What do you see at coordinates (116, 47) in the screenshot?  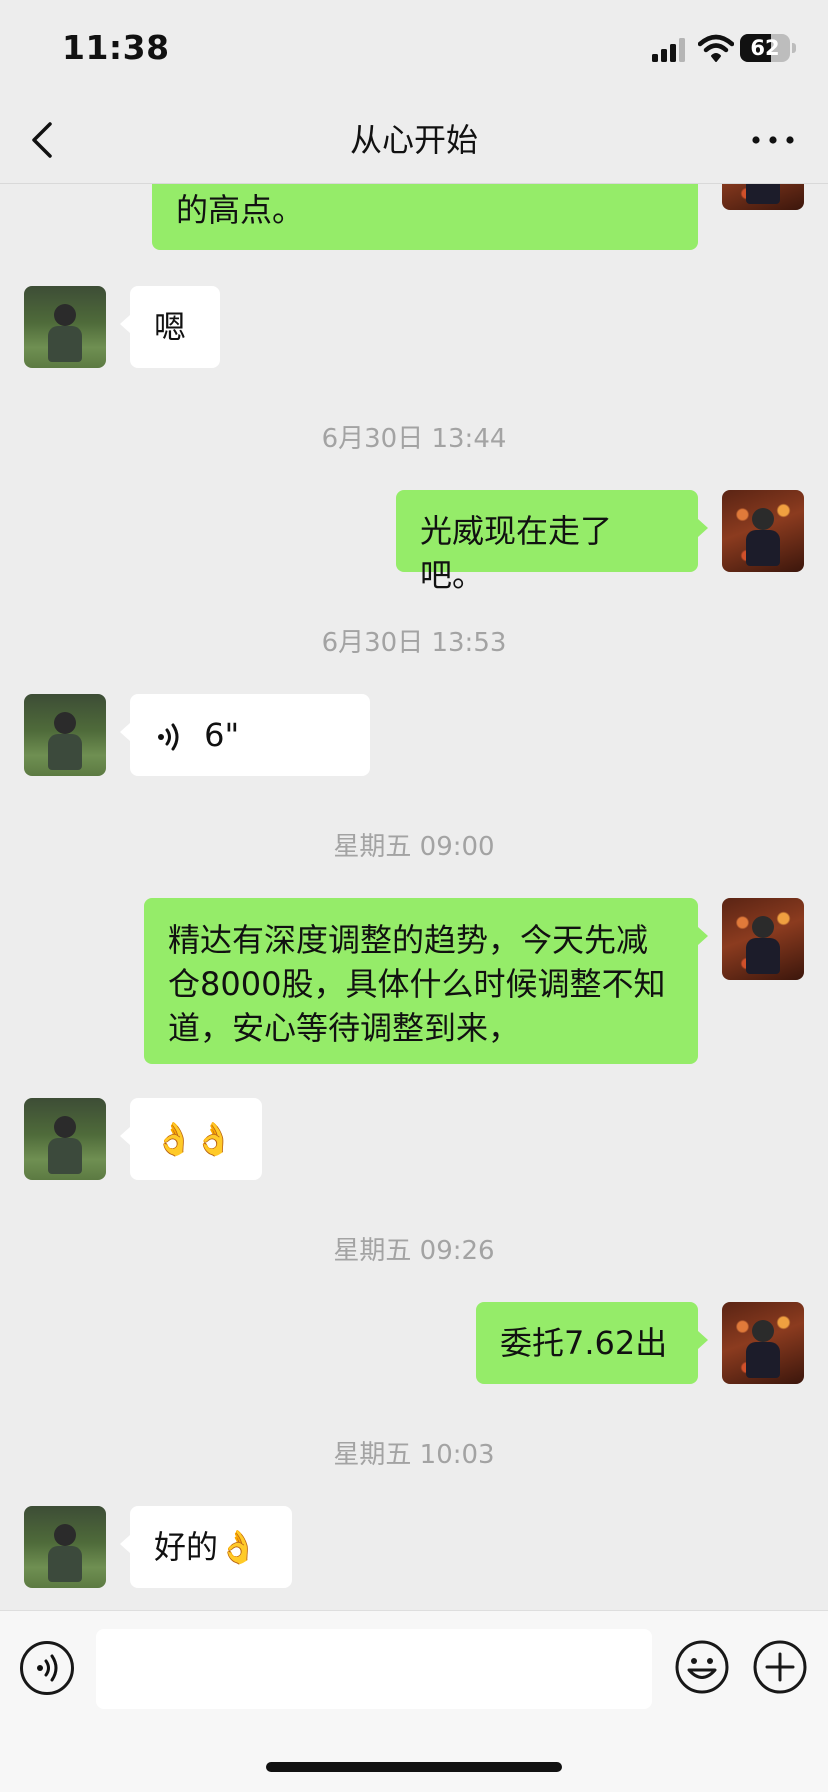 I see `status-time: 11:38` at bounding box center [116, 47].